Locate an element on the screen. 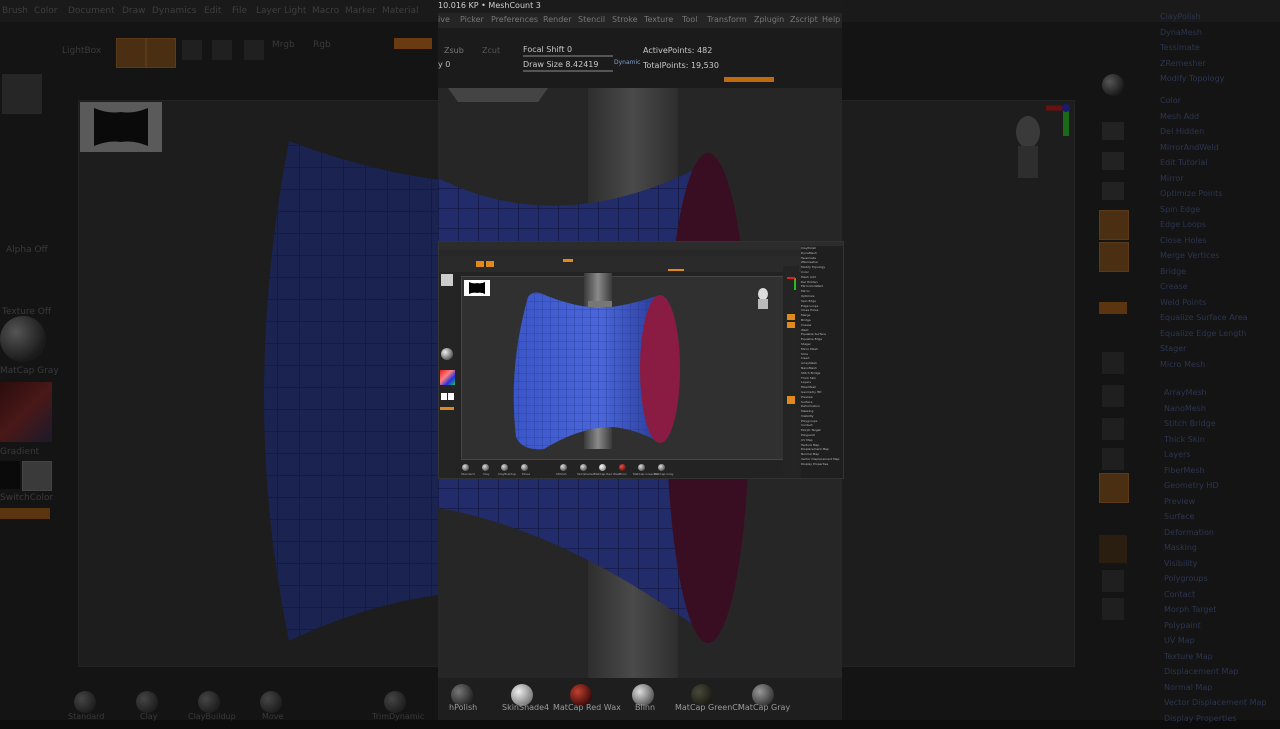  draw-size-track is located at coordinates (568, 71).